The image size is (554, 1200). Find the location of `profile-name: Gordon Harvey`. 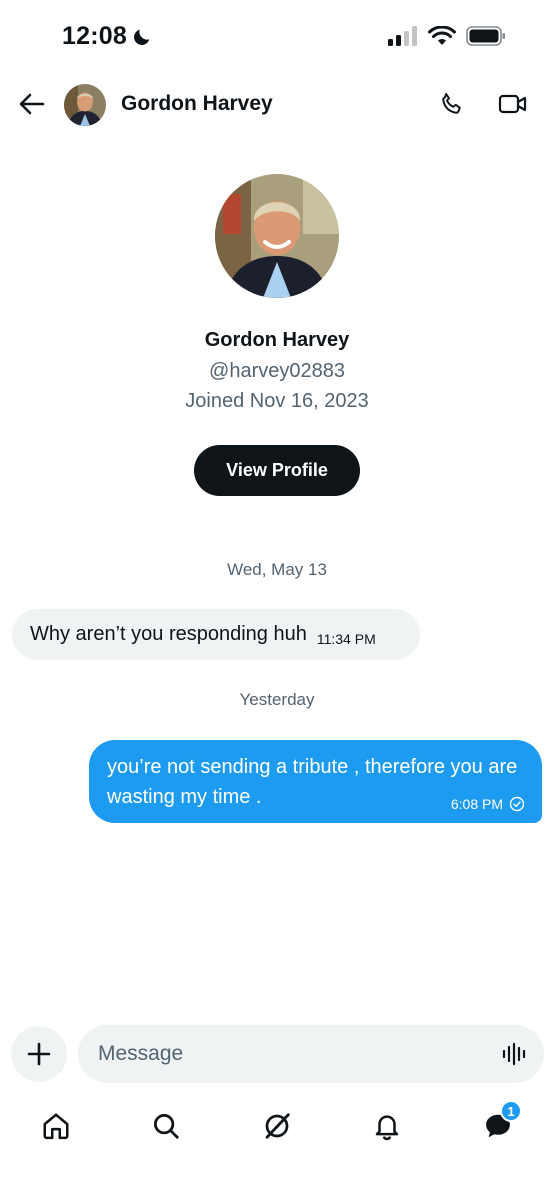

profile-name: Gordon Harvey is located at coordinates (277, 340).